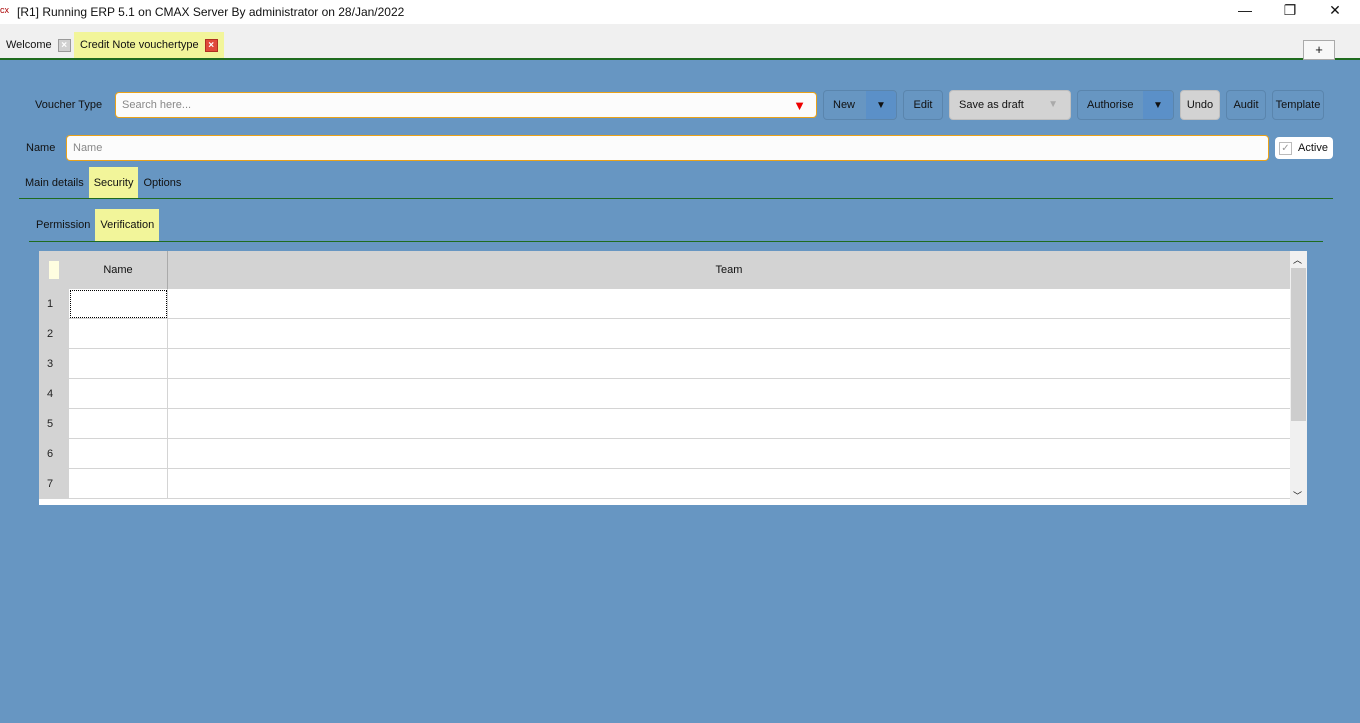 This screenshot has width=1360, height=723. I want to click on select-all-box, so click(54, 270).